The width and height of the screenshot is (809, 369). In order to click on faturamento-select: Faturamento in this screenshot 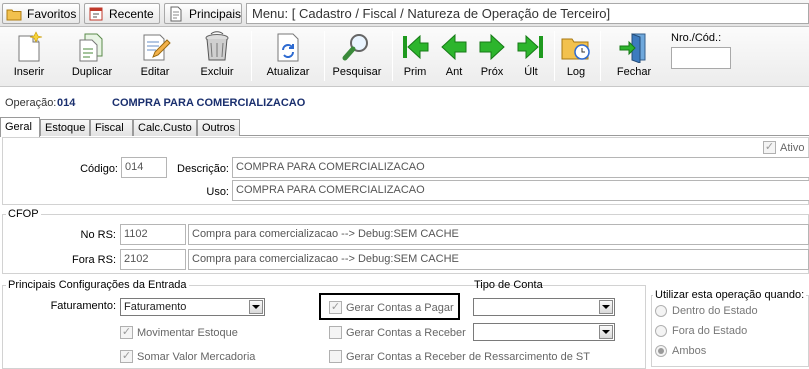, I will do `click(192, 307)`.